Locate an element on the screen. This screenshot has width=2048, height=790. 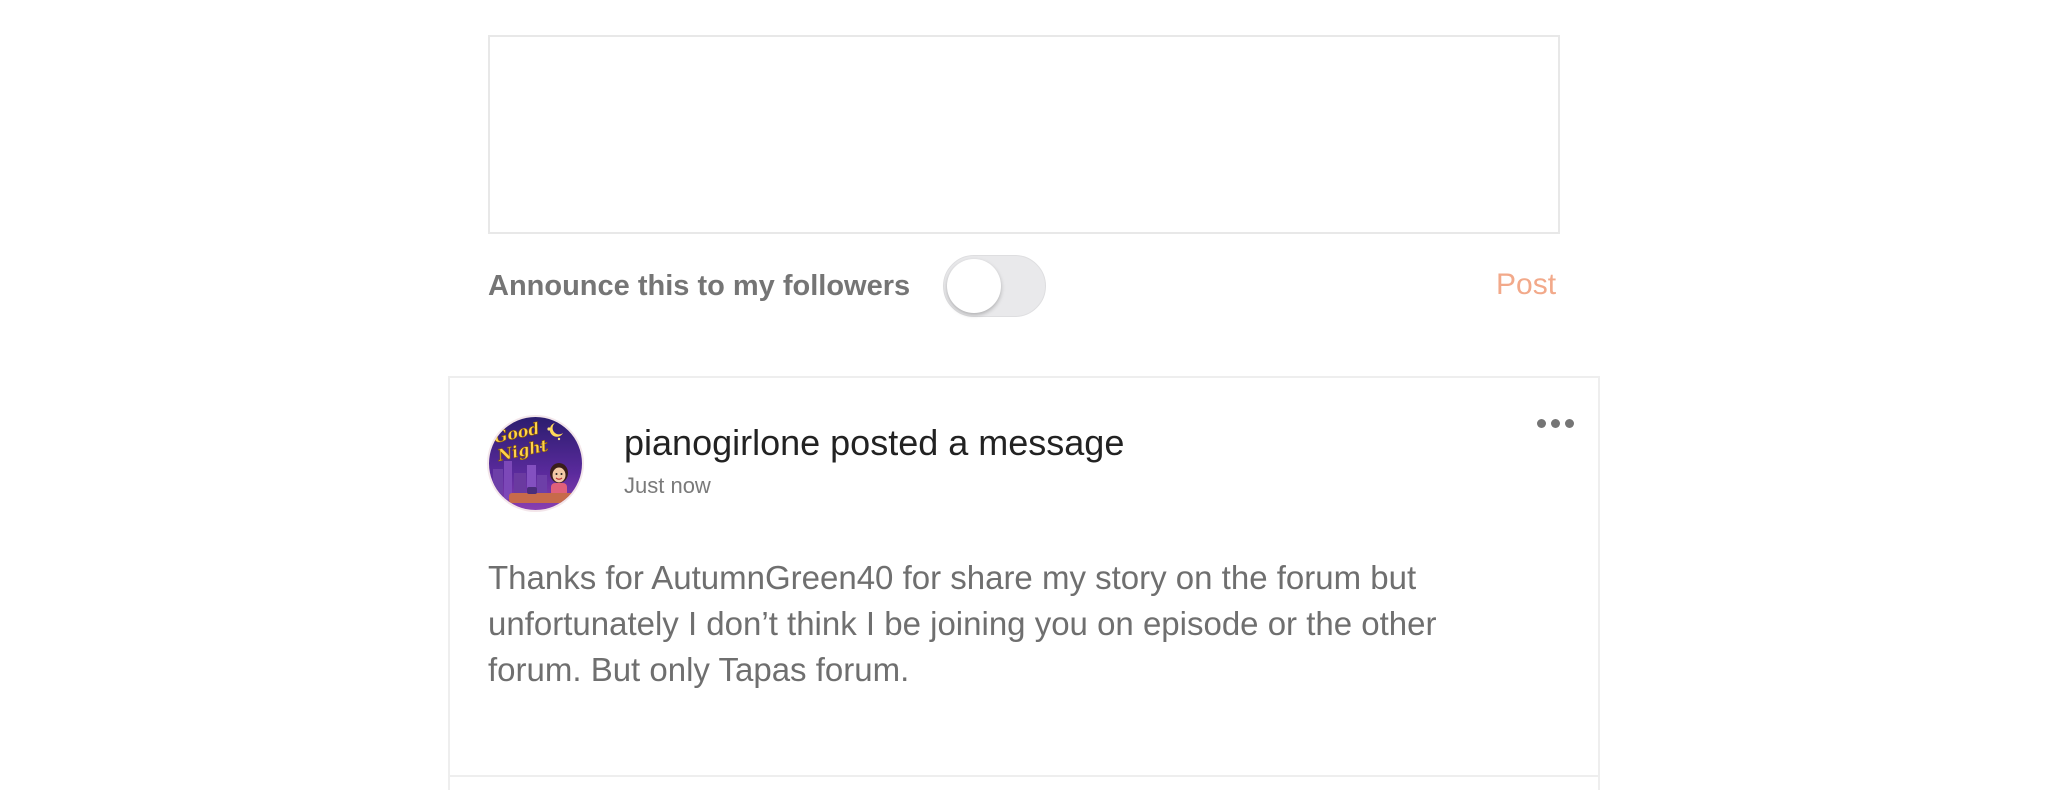
post-card-divider is located at coordinates (1024, 776).